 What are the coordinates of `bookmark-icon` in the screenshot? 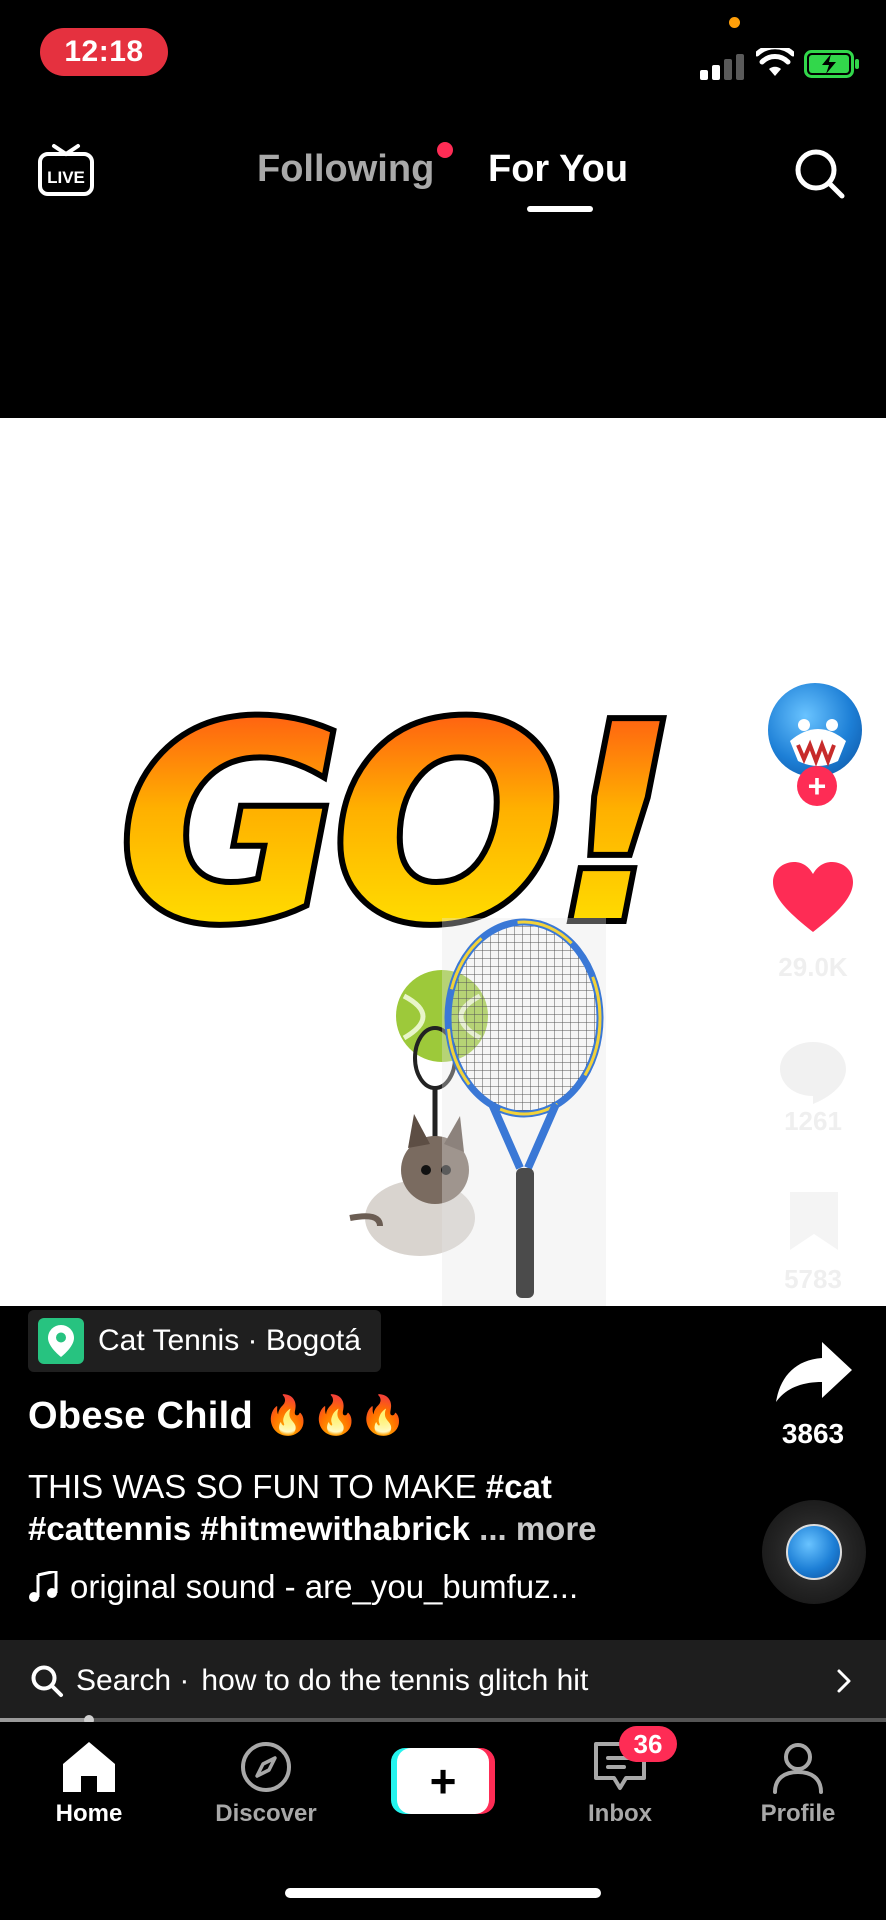 It's located at (814, 1220).